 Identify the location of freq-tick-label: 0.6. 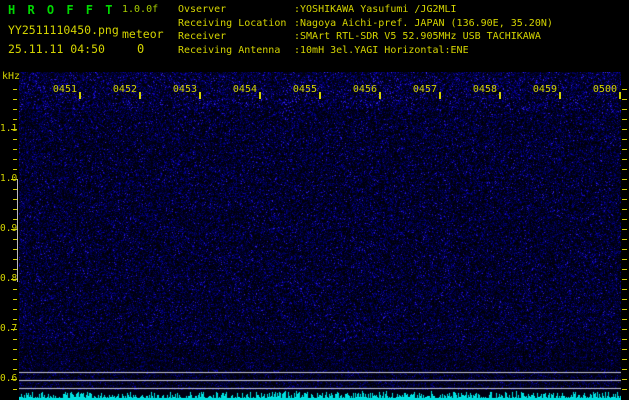
(9, 378).